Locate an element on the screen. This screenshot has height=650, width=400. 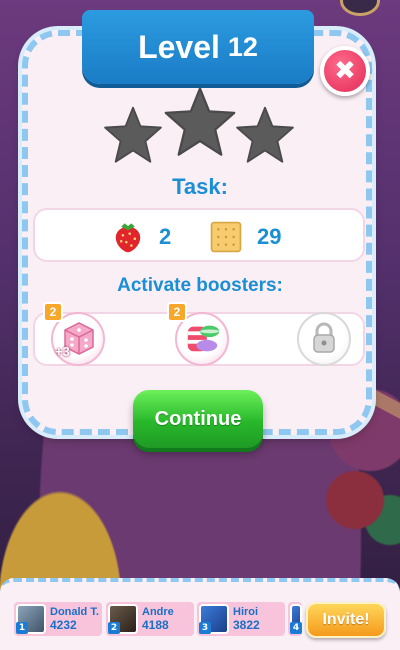
task-label: Task: is located at coordinates (200, 186).